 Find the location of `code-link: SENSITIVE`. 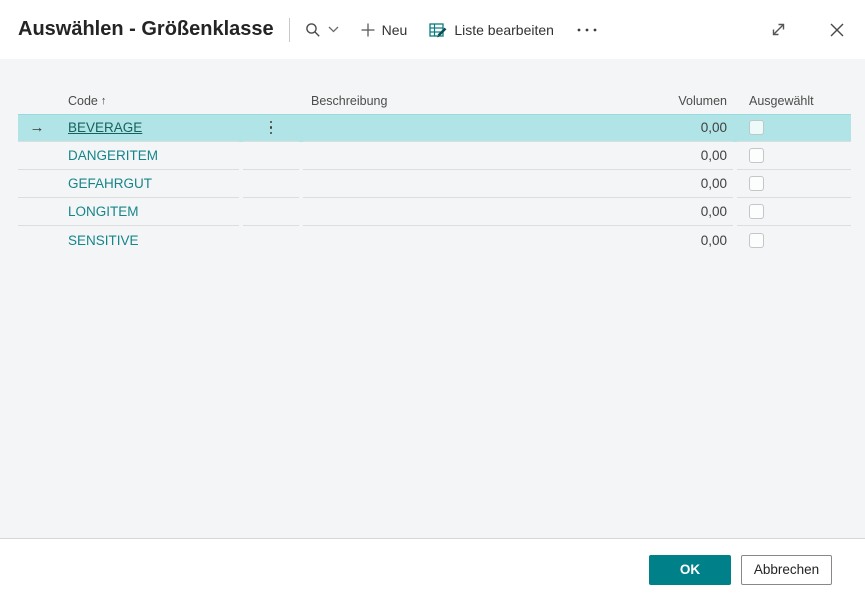

code-link: SENSITIVE is located at coordinates (97, 240).